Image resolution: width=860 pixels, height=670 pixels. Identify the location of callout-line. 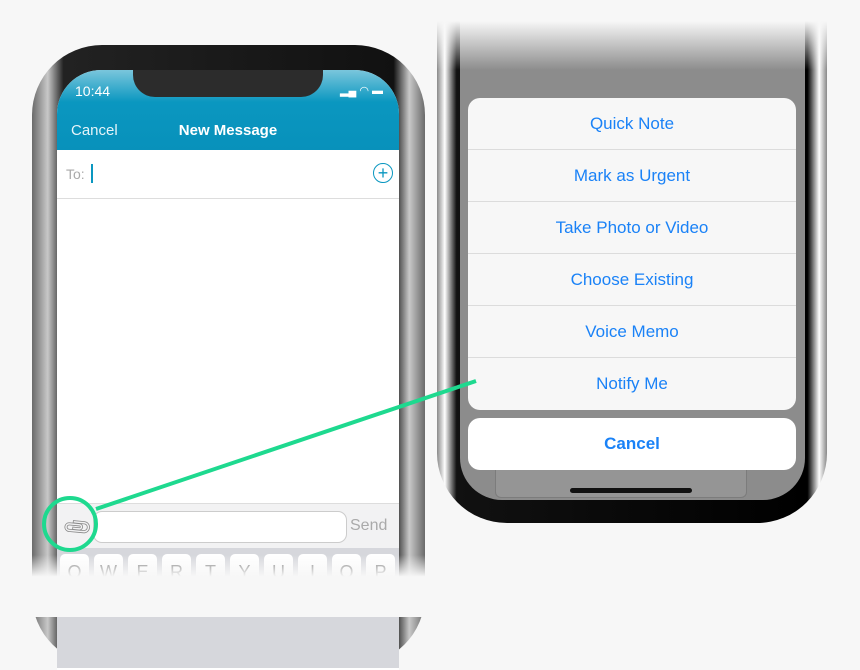
(286, 445).